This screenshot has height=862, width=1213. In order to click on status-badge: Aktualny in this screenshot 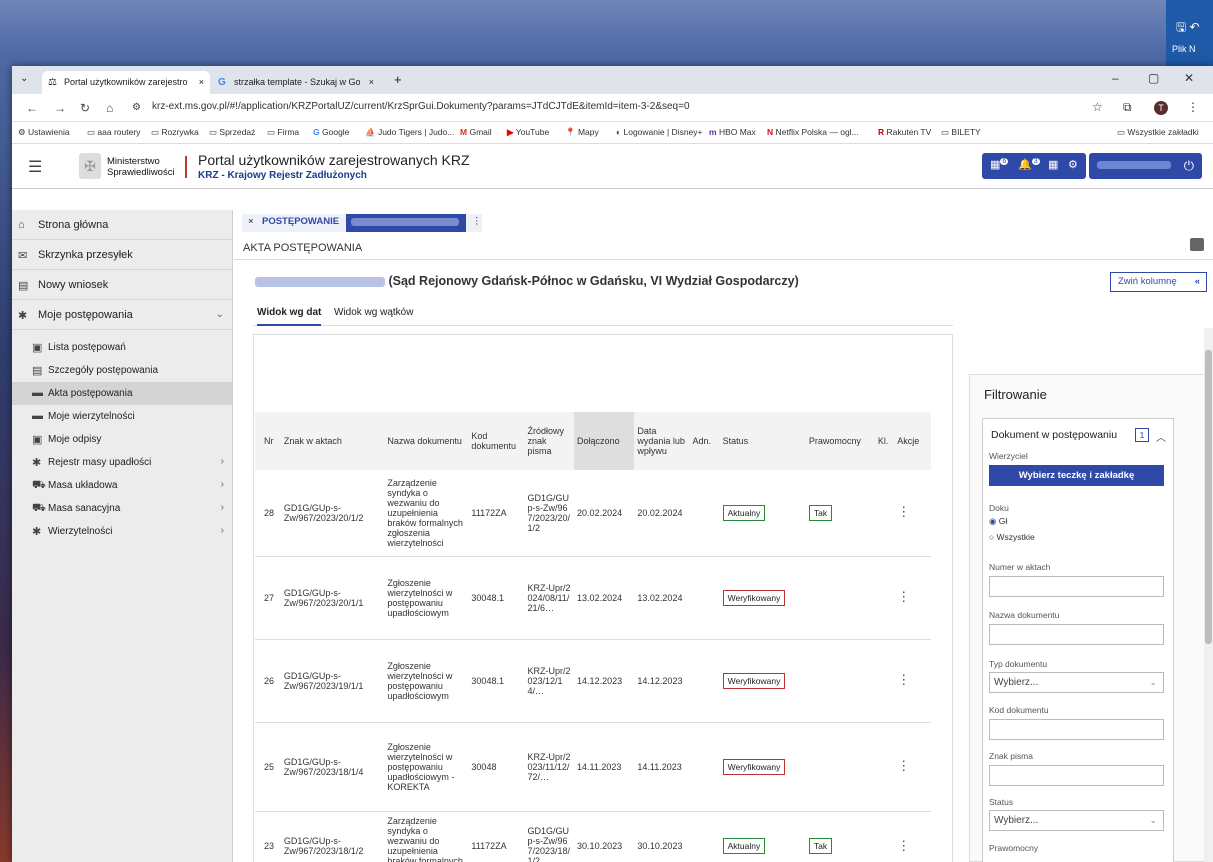, I will do `click(744, 512)`.